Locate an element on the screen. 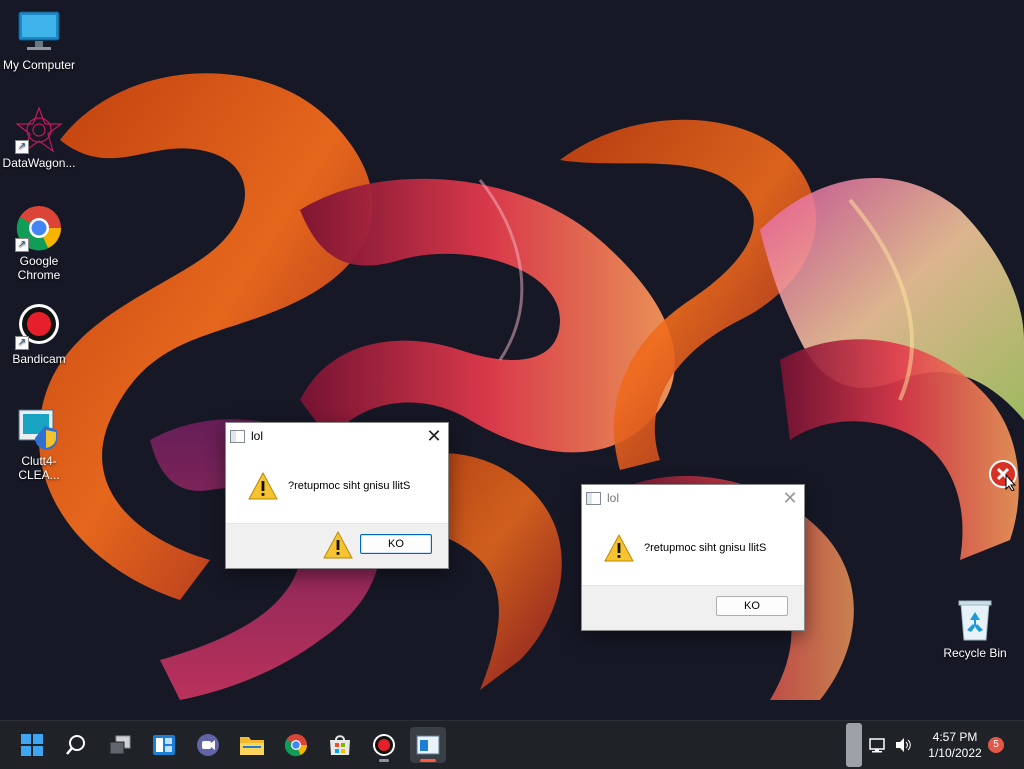  desktop-icon-google-chrome: ↗ Google Chrome is located at coordinates (39, 243).